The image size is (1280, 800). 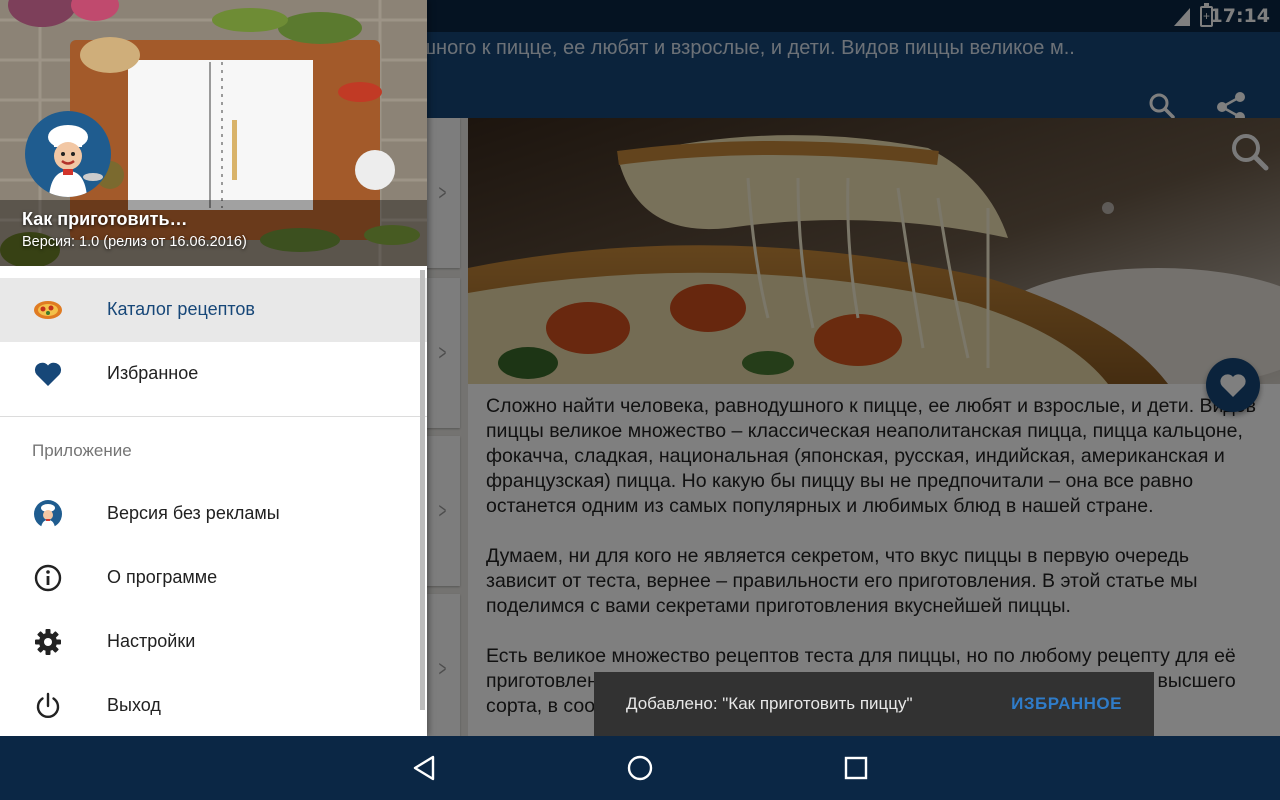 What do you see at coordinates (424, 768) in the screenshot?
I see `back-icon` at bounding box center [424, 768].